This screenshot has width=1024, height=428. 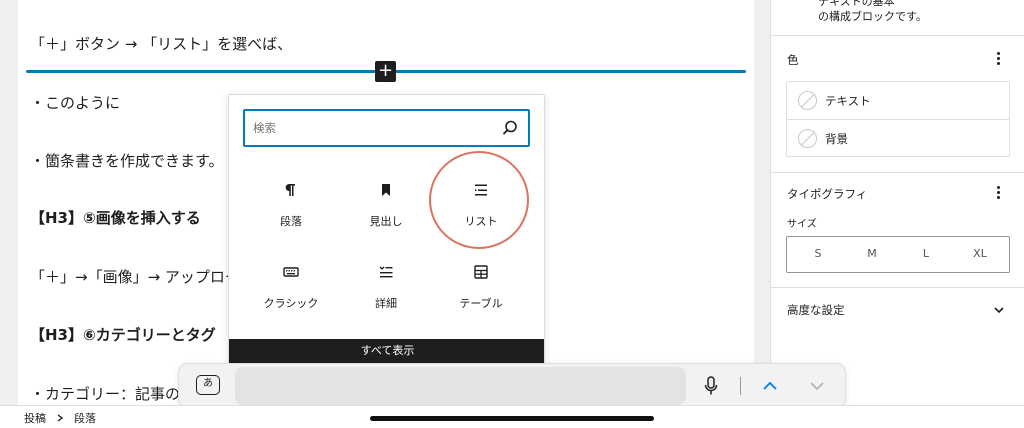 I want to click on heading-bookmark-icon, so click(x=386, y=190).